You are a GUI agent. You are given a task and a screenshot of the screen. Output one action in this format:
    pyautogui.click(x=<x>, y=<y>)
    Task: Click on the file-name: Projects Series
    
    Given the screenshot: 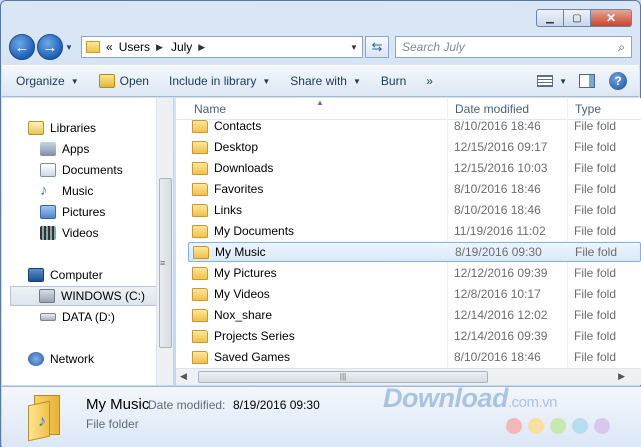 What is the action you would take?
    pyautogui.click(x=254, y=336)
    